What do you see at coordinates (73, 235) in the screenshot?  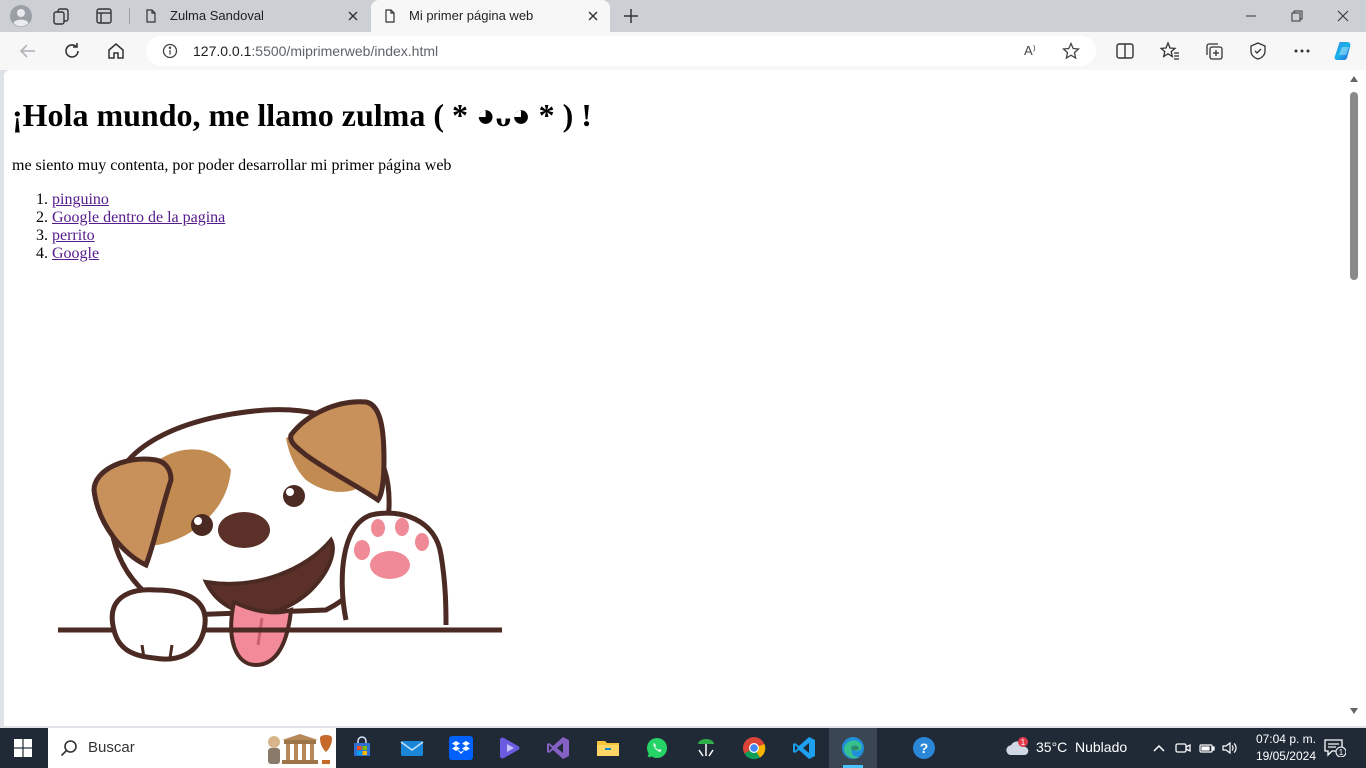 I see `link-perrito: perrito` at bounding box center [73, 235].